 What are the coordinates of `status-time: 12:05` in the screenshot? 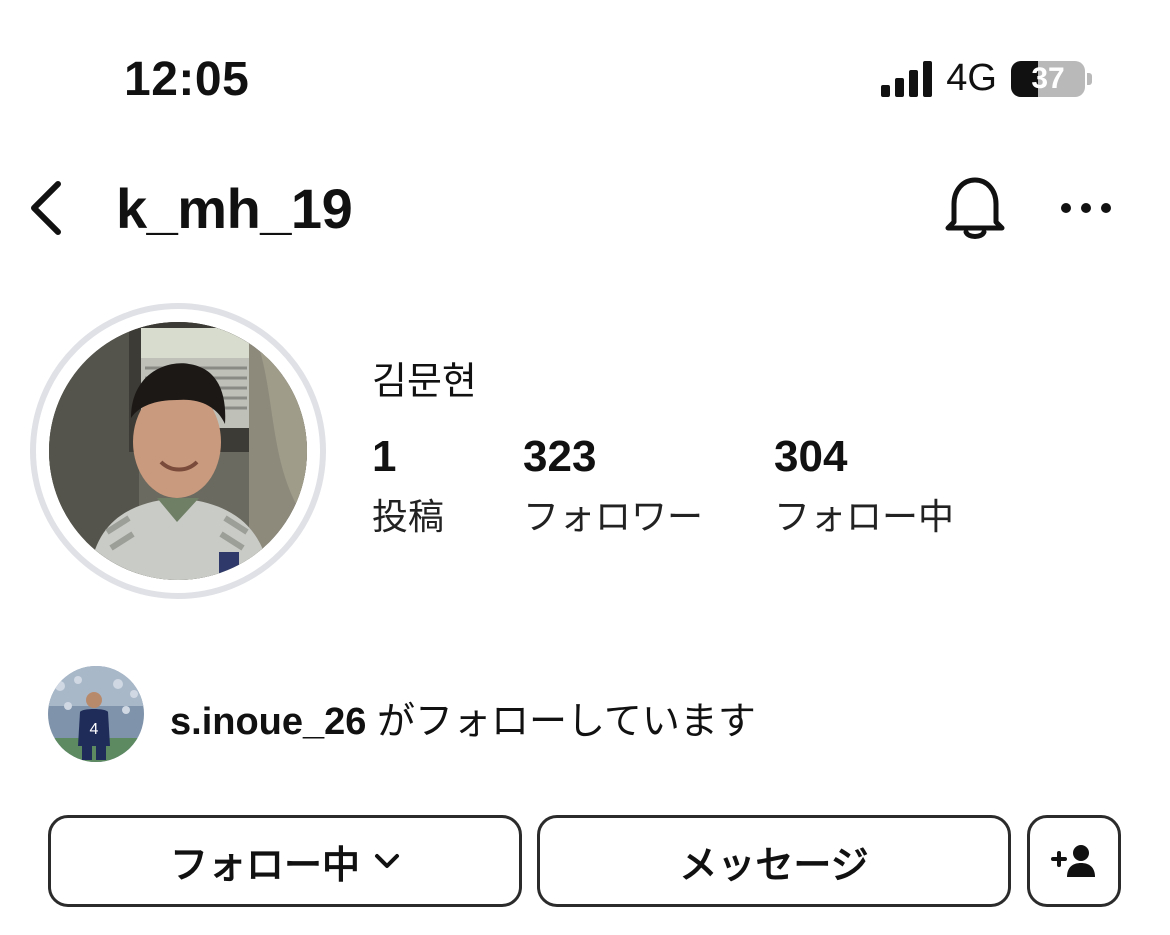 It's located at (187, 79).